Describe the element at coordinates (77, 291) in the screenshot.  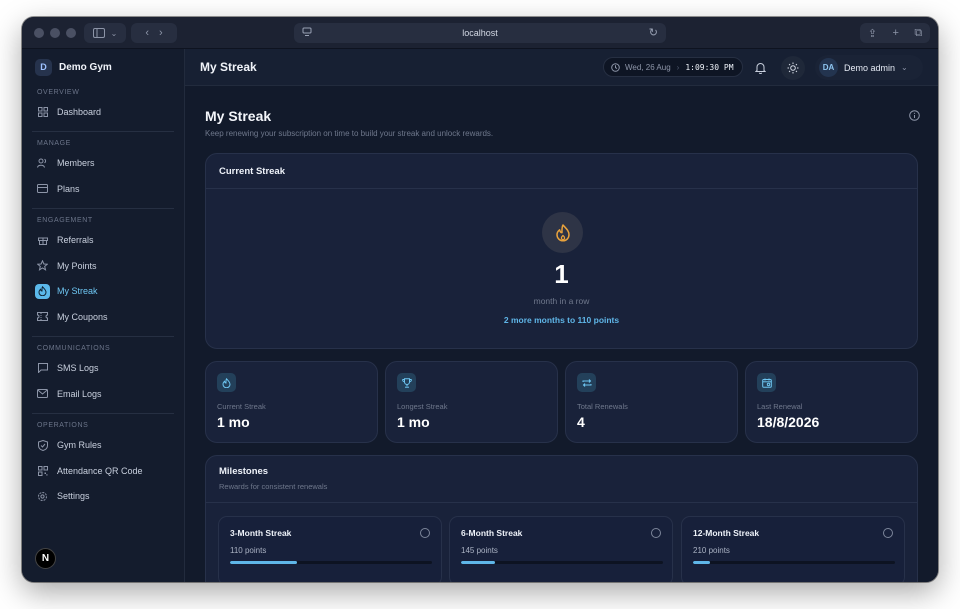
I see `sidebar-item-label: My Streak` at that location.